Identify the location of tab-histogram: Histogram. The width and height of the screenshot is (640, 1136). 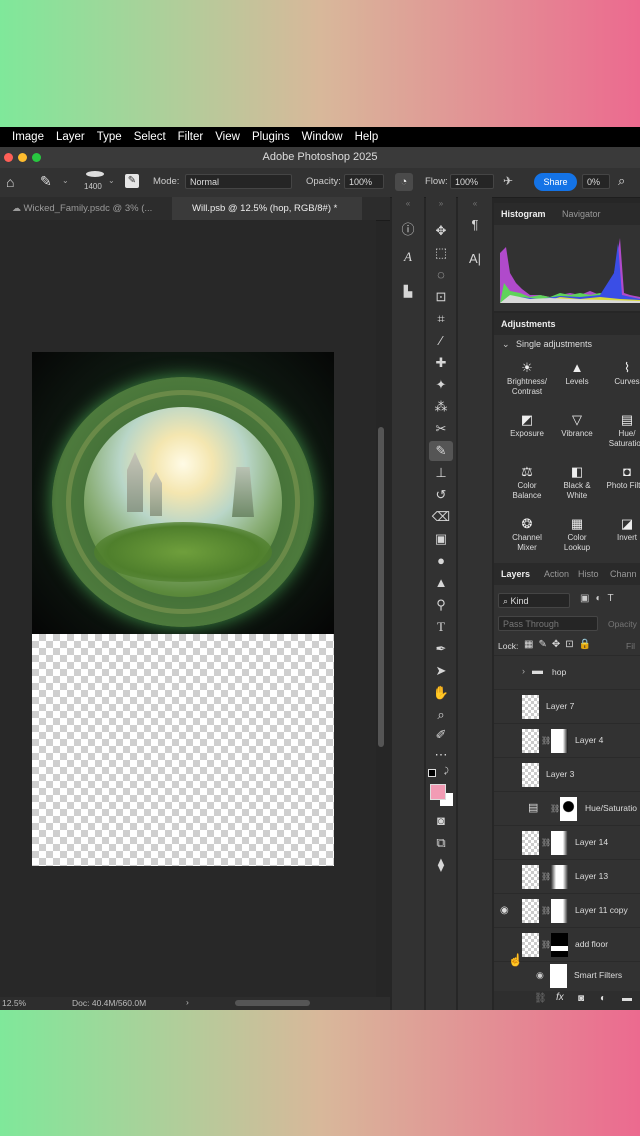
(523, 214).